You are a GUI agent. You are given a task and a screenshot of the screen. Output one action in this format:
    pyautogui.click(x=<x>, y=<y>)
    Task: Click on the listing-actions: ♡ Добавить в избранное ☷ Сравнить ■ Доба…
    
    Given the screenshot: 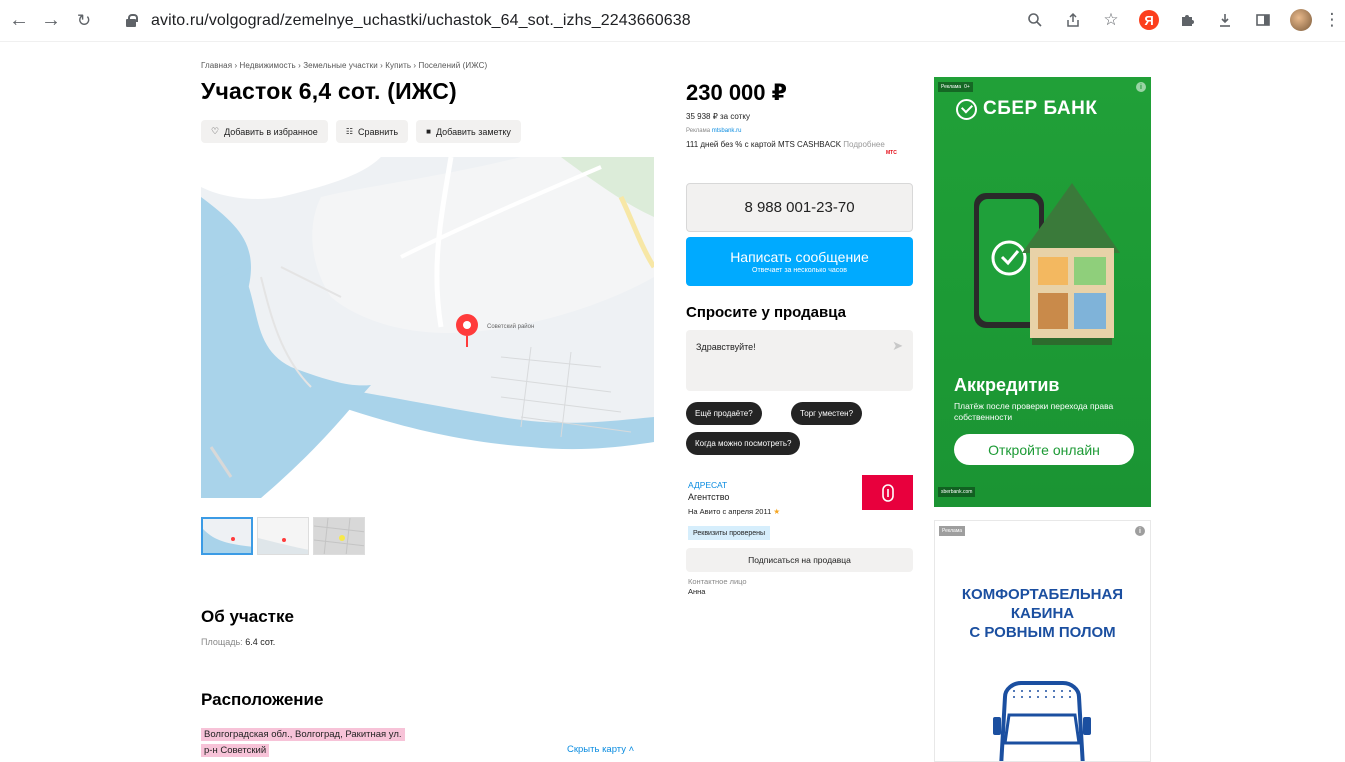 What is the action you would take?
    pyautogui.click(x=361, y=131)
    